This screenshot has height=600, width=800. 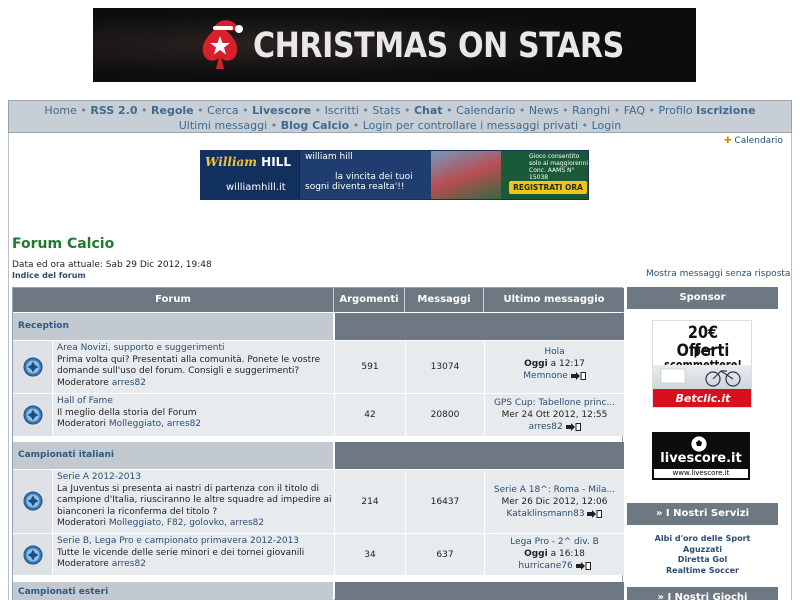 What do you see at coordinates (315, 125) in the screenshot?
I see `nav-blog-calcio: Blog Calcio` at bounding box center [315, 125].